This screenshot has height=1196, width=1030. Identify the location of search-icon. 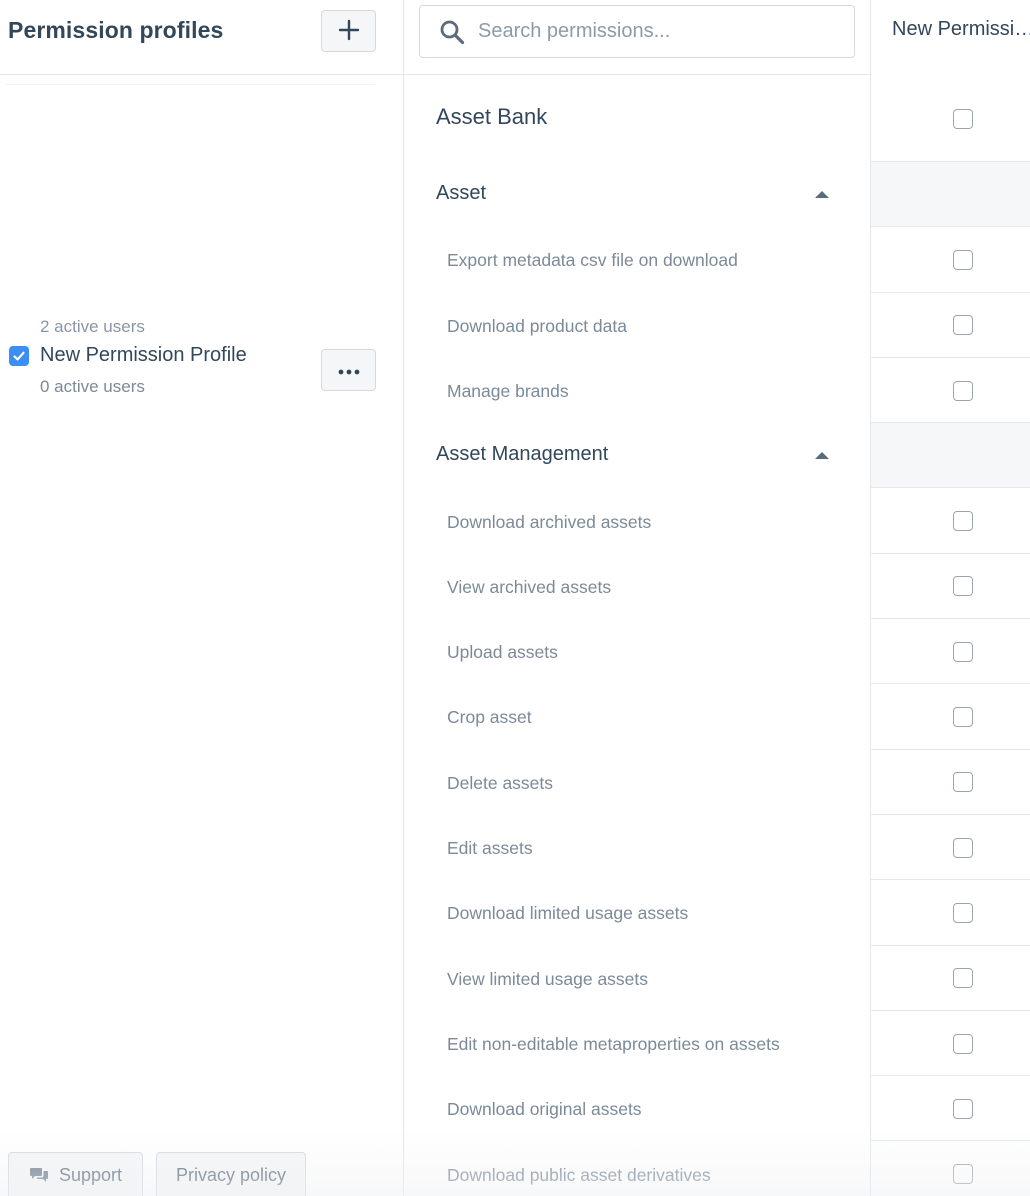
(452, 34).